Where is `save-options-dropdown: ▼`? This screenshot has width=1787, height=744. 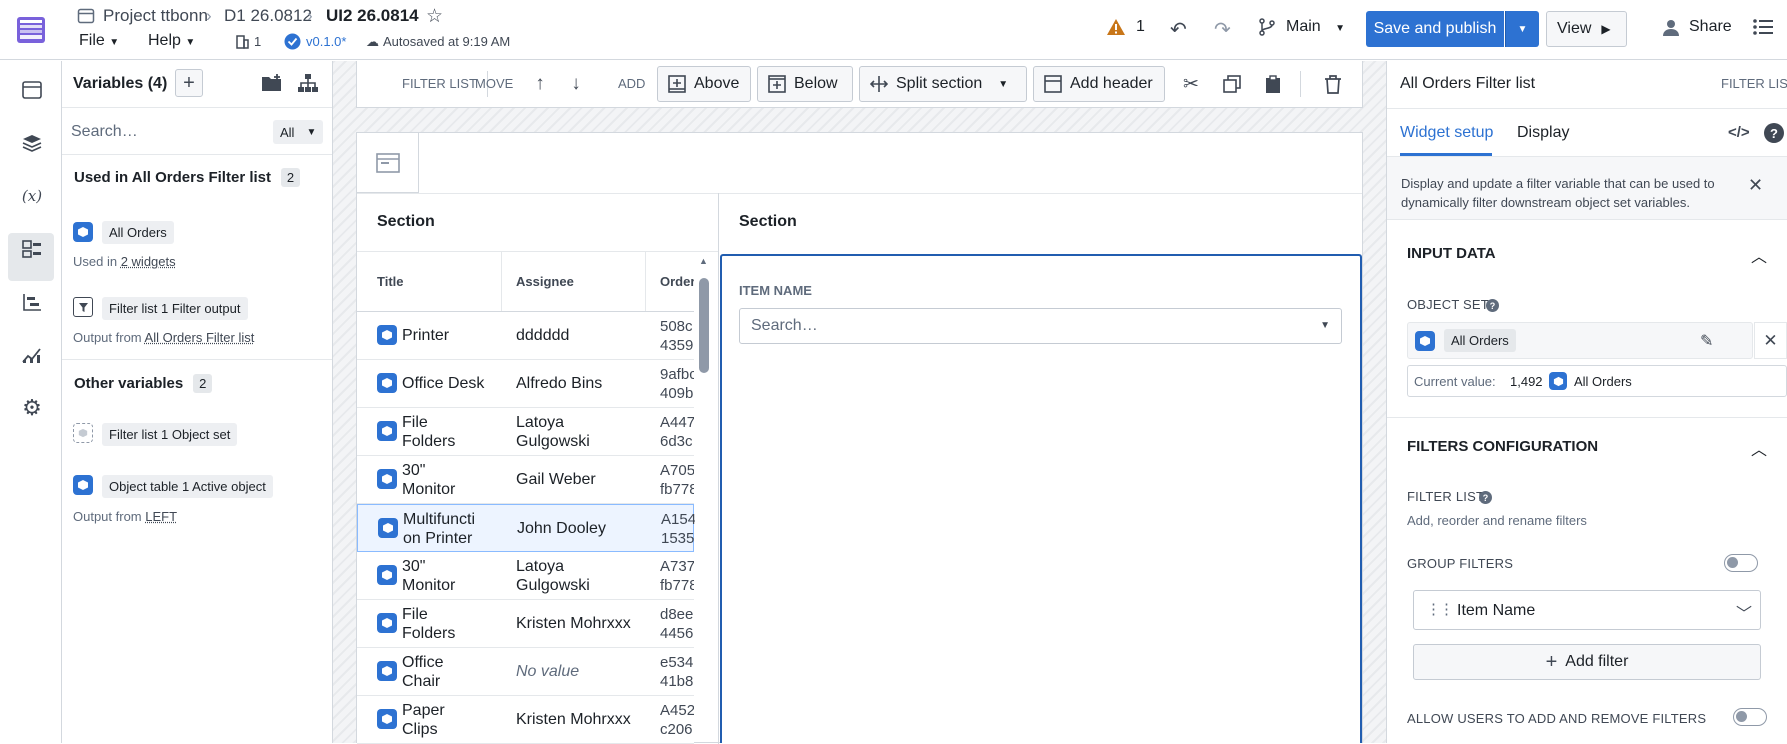 save-options-dropdown: ▼ is located at coordinates (1522, 29).